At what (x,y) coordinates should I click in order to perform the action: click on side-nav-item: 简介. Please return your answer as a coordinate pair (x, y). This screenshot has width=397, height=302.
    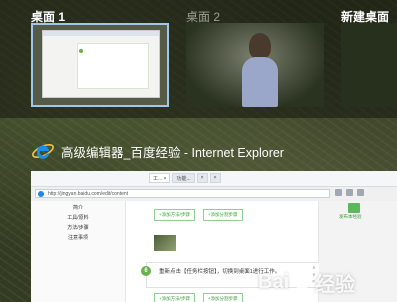
    Looking at the image, I should click on (78, 208).